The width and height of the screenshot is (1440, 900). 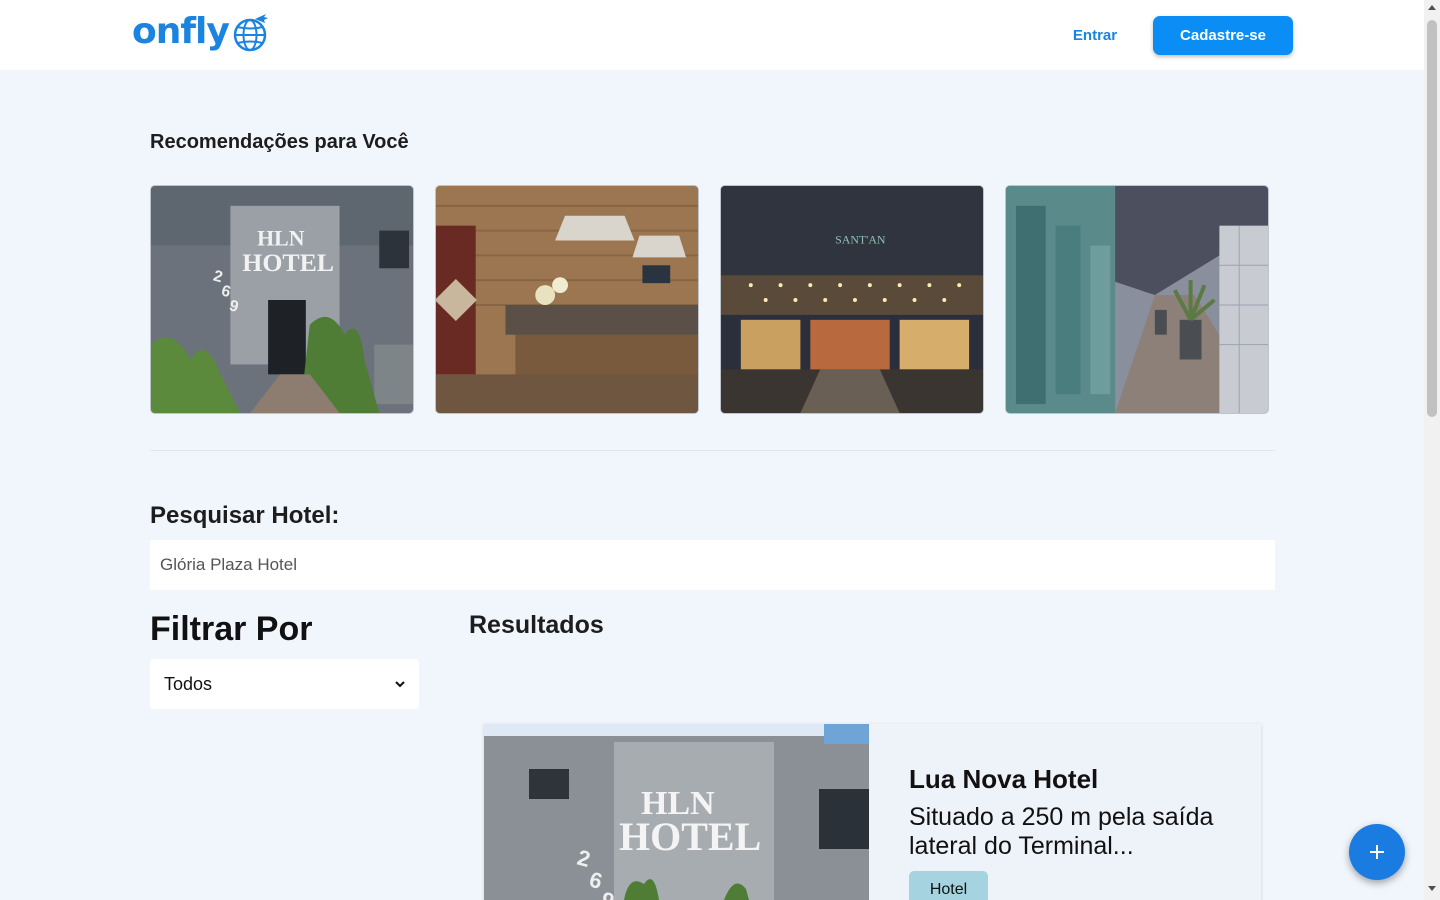 I want to click on logo-text: onfly, so click(x=181, y=31).